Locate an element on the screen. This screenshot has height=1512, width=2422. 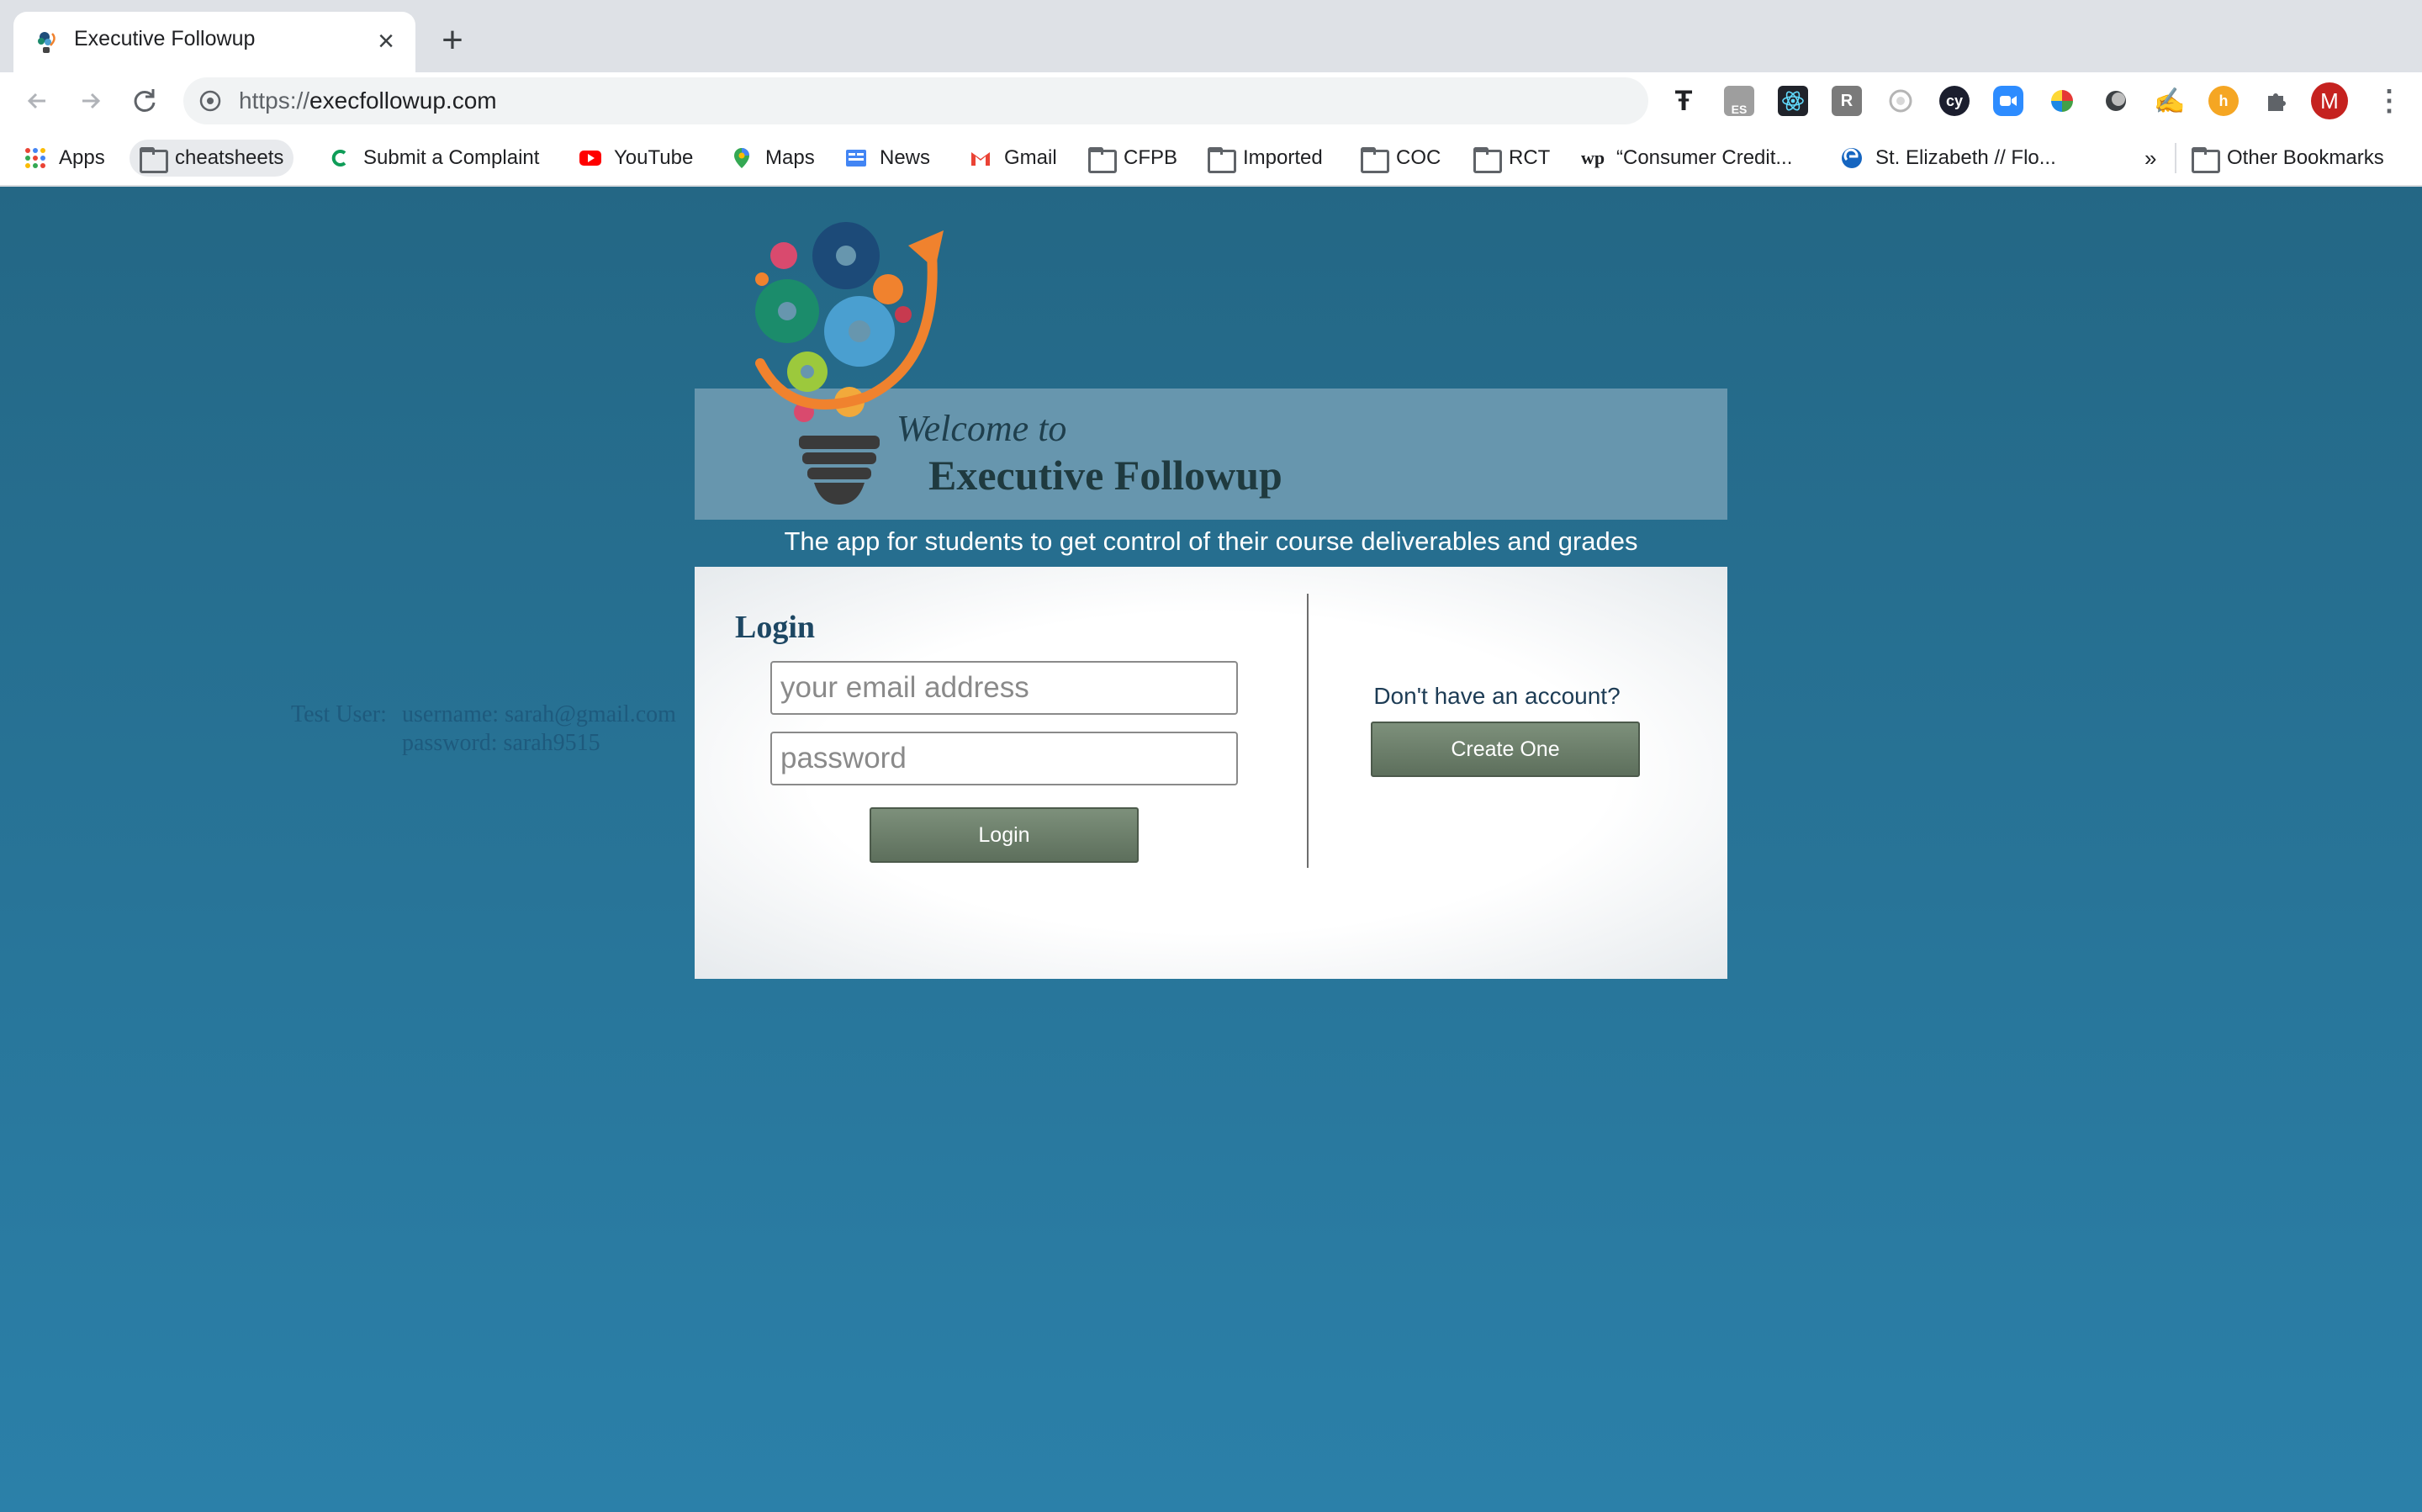
forward-arrow-icon is located at coordinates (91, 101).